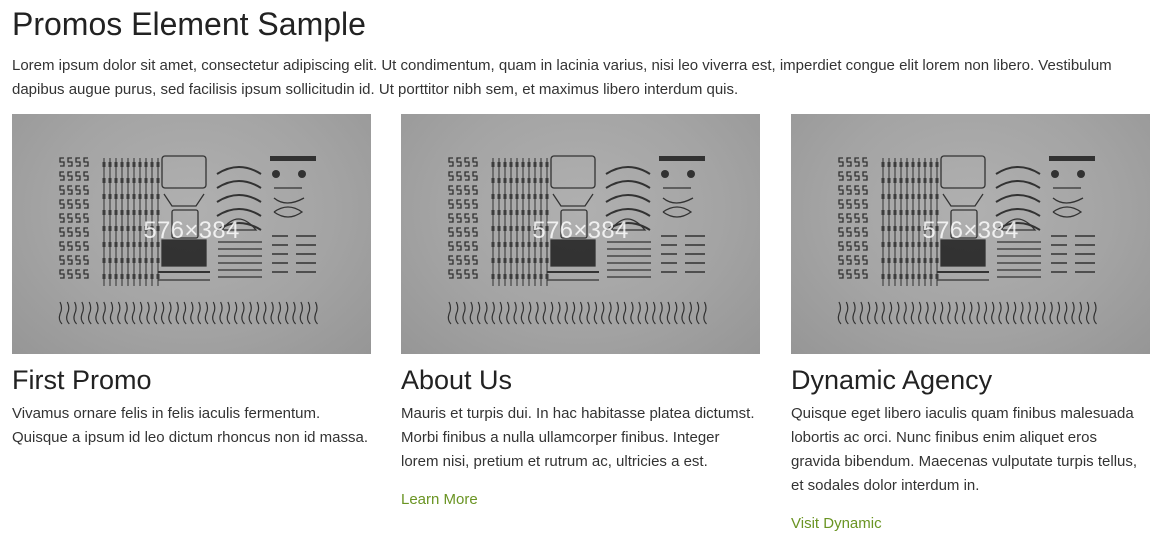 Image resolution: width=1164 pixels, height=554 pixels. What do you see at coordinates (836, 524) in the screenshot?
I see `visit-dynamic-link: Visit Dynamic` at bounding box center [836, 524].